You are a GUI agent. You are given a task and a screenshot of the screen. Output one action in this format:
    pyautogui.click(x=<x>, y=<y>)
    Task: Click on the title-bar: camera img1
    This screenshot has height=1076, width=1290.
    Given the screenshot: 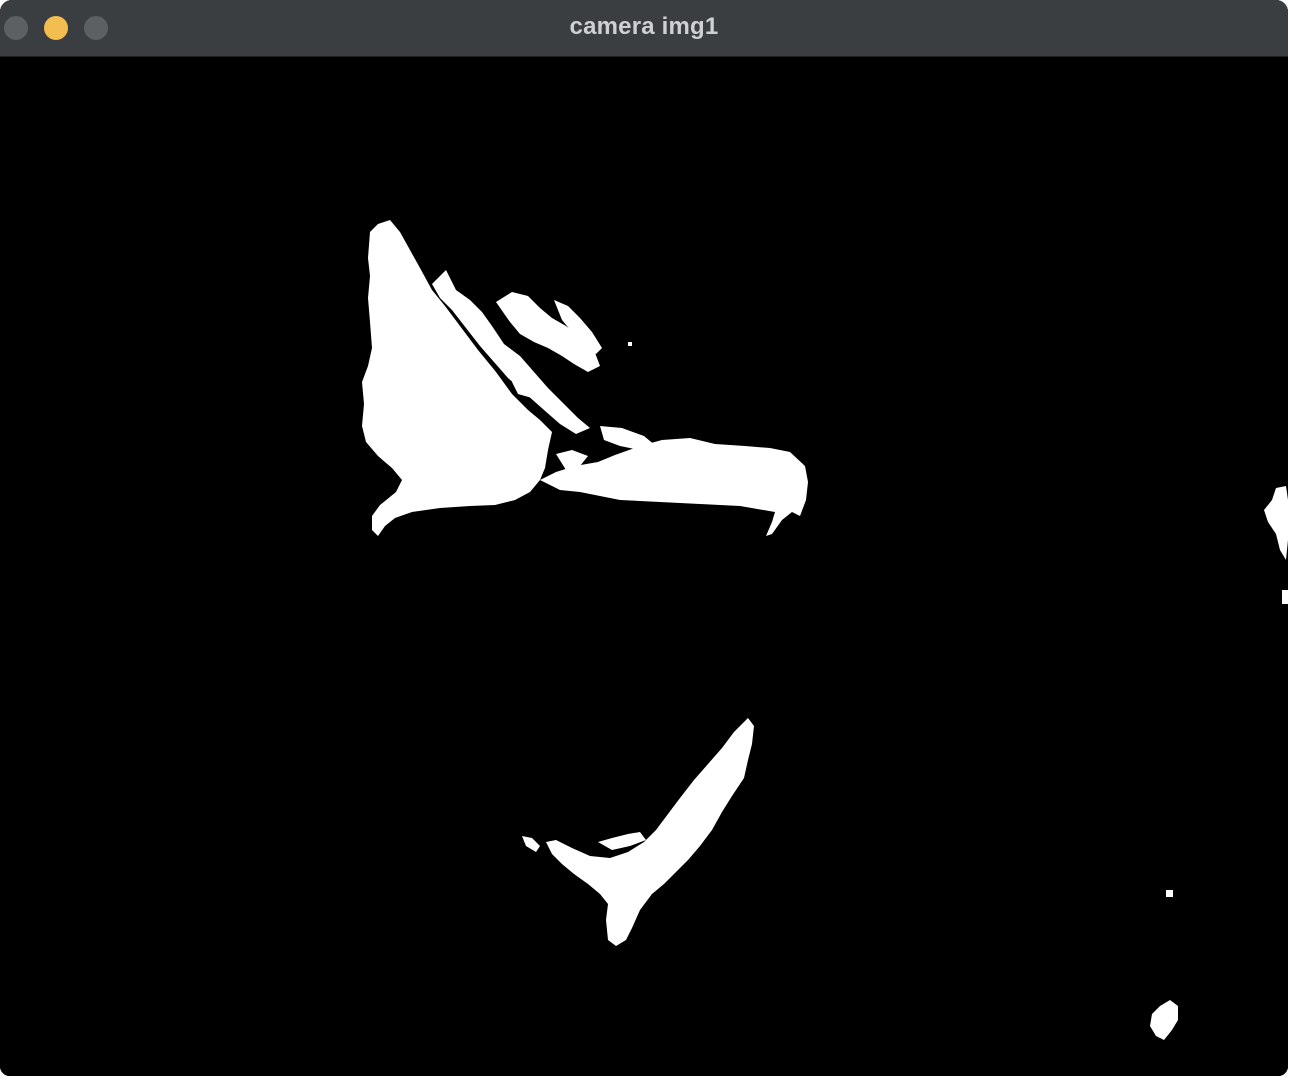 What is the action you would take?
    pyautogui.click(x=644, y=28)
    